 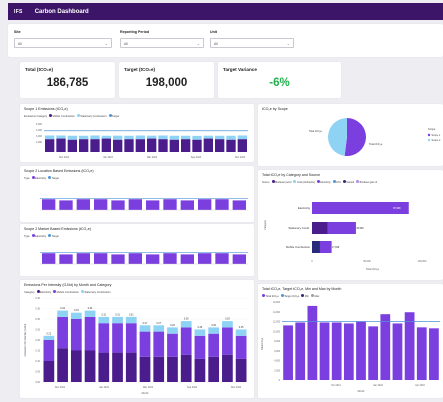 I want to click on y-tick-label: 0.35, so click(x=37, y=309).